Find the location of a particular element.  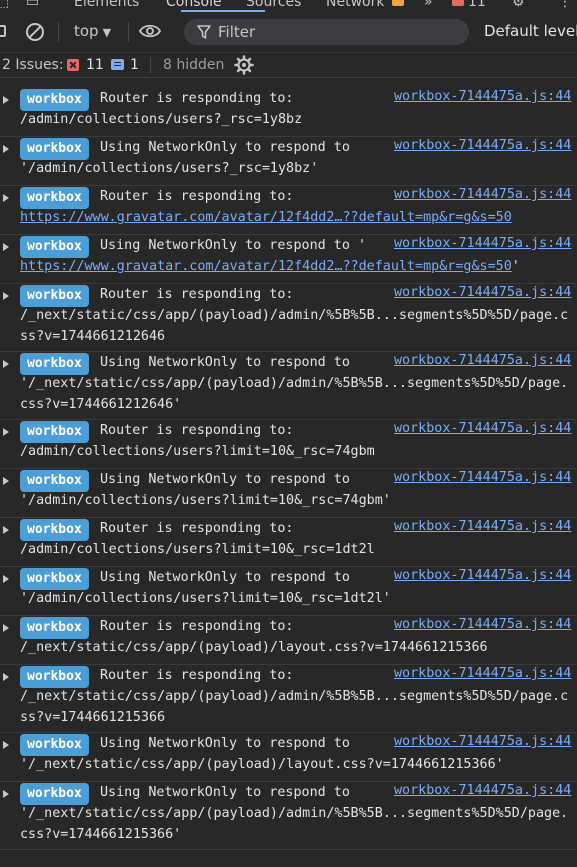

log-message-detail: css?v=1744661215366' is located at coordinates (101, 834).